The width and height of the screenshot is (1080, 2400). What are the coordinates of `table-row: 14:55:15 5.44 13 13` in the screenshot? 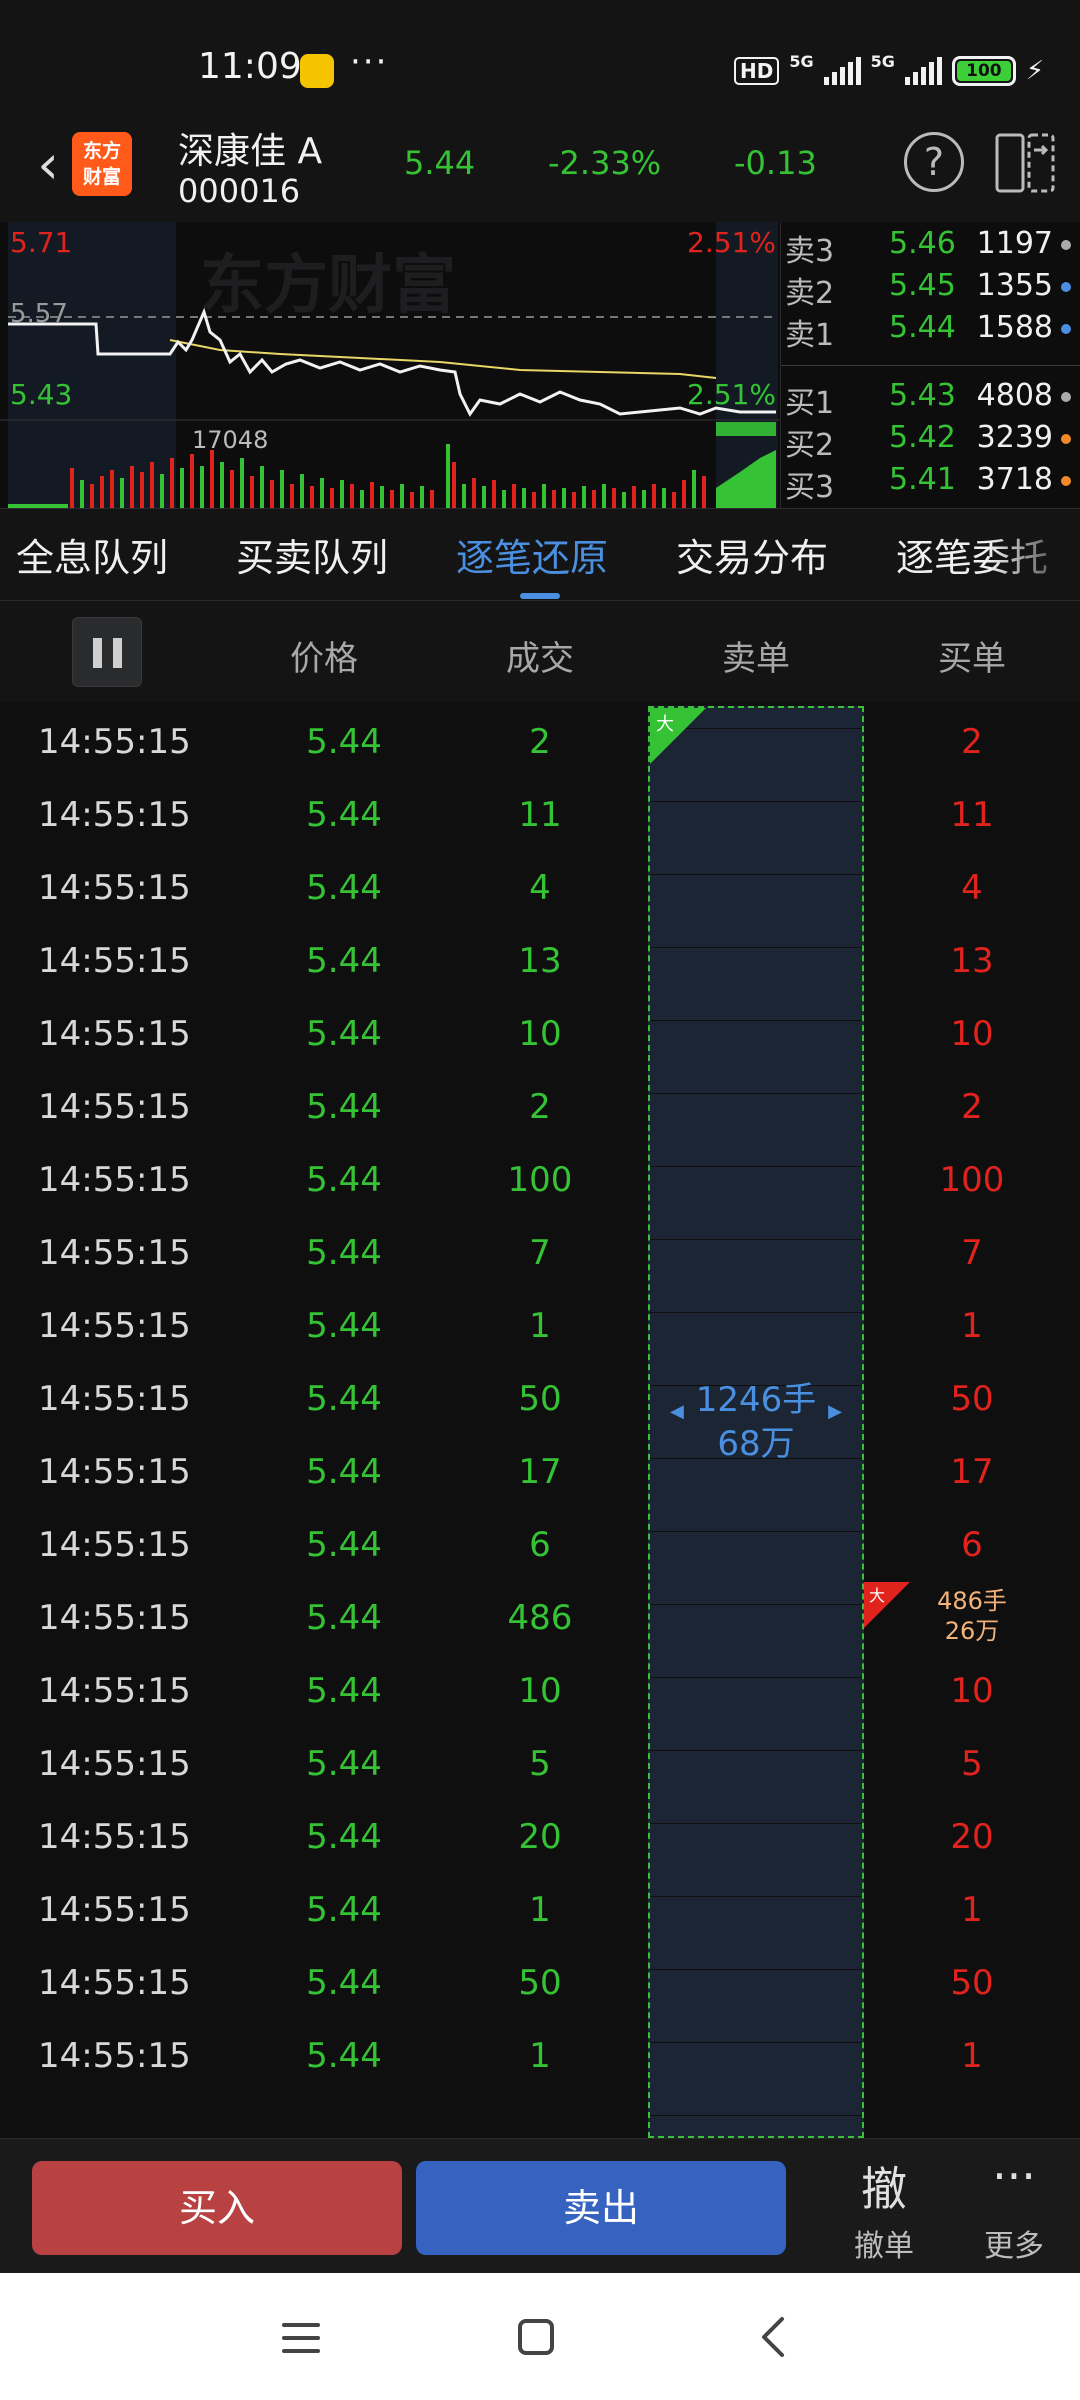 It's located at (540, 959).